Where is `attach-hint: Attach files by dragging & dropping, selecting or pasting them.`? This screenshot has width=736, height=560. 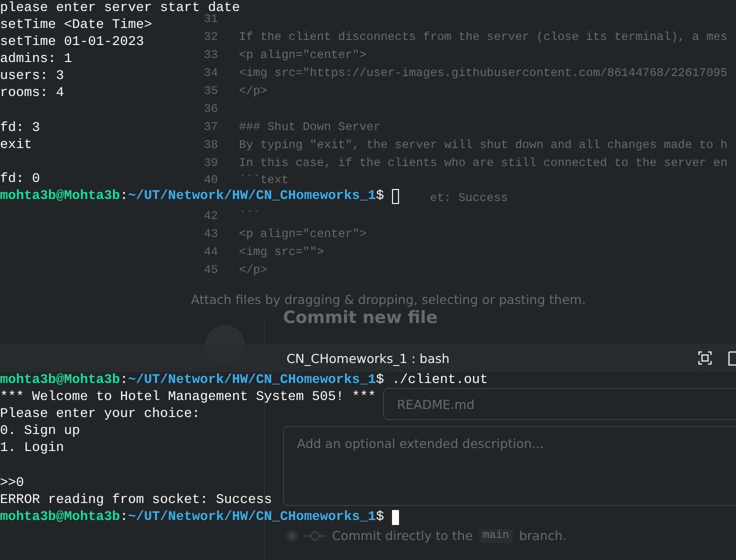
attach-hint: Attach files by dragging & dropping, selecting or pasting them. is located at coordinates (389, 300).